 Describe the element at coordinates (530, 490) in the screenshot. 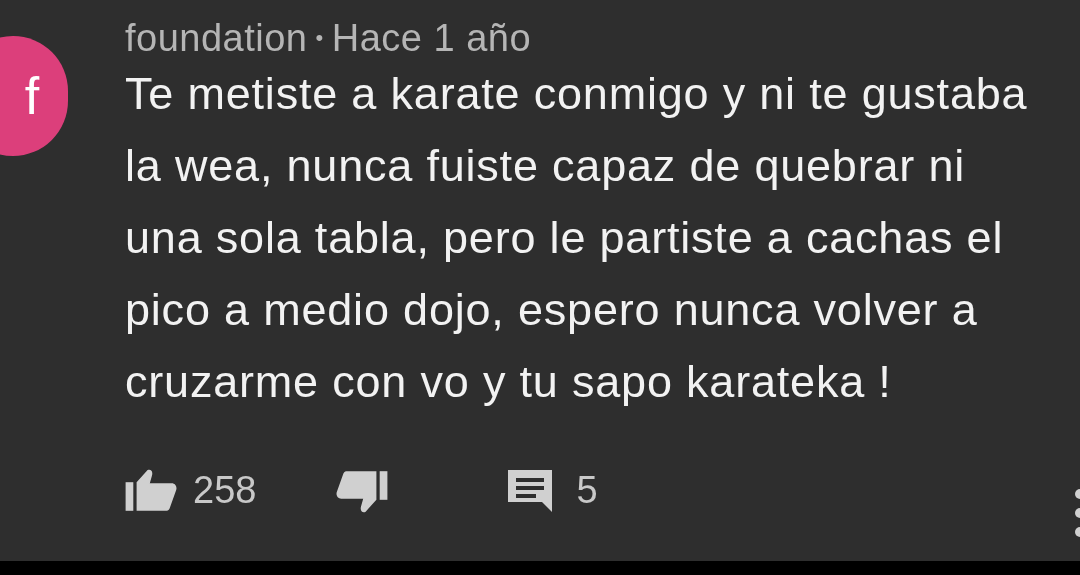

I see `comment-icon` at that location.